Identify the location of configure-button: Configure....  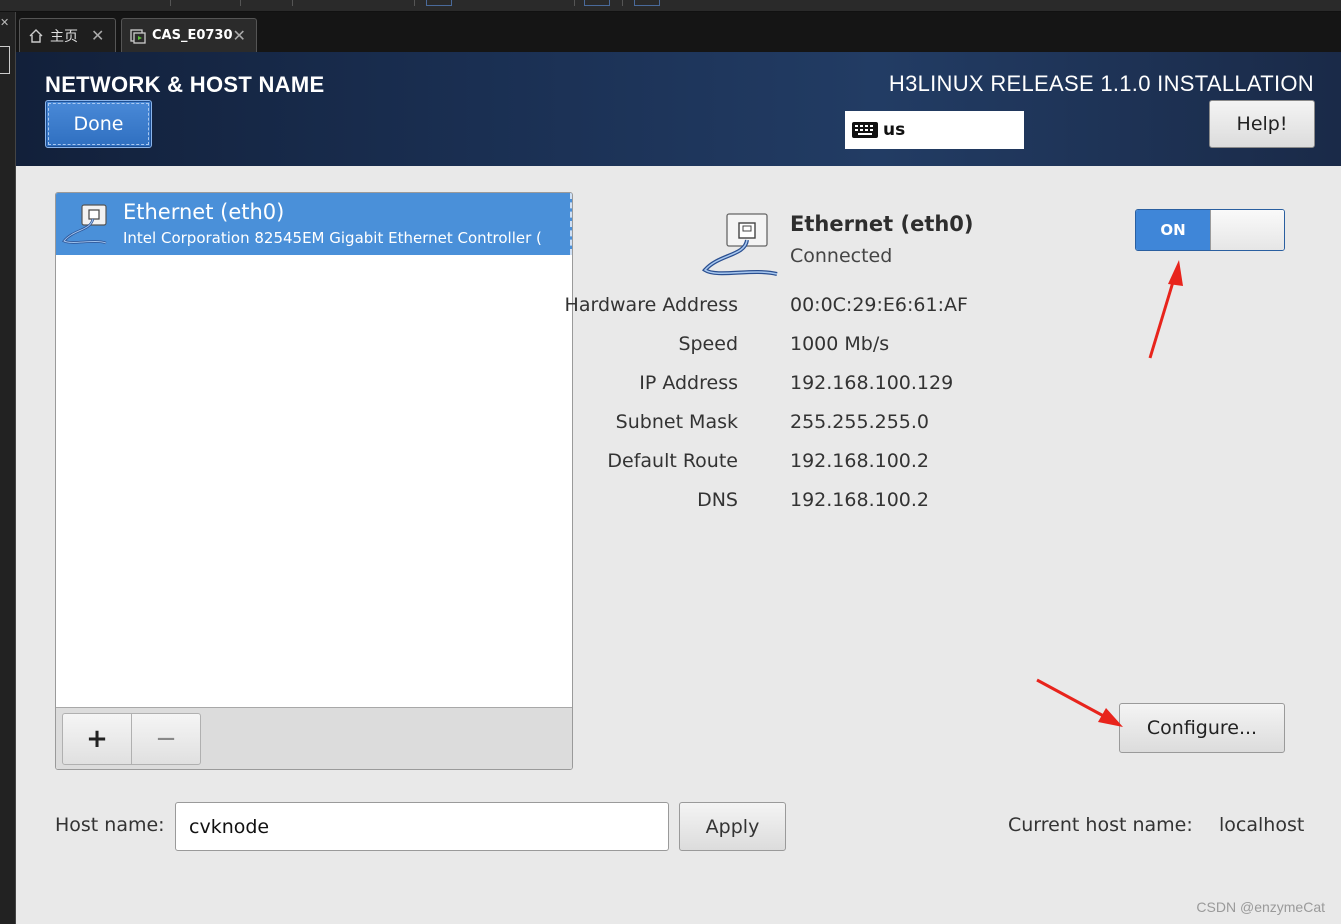
(1202, 728).